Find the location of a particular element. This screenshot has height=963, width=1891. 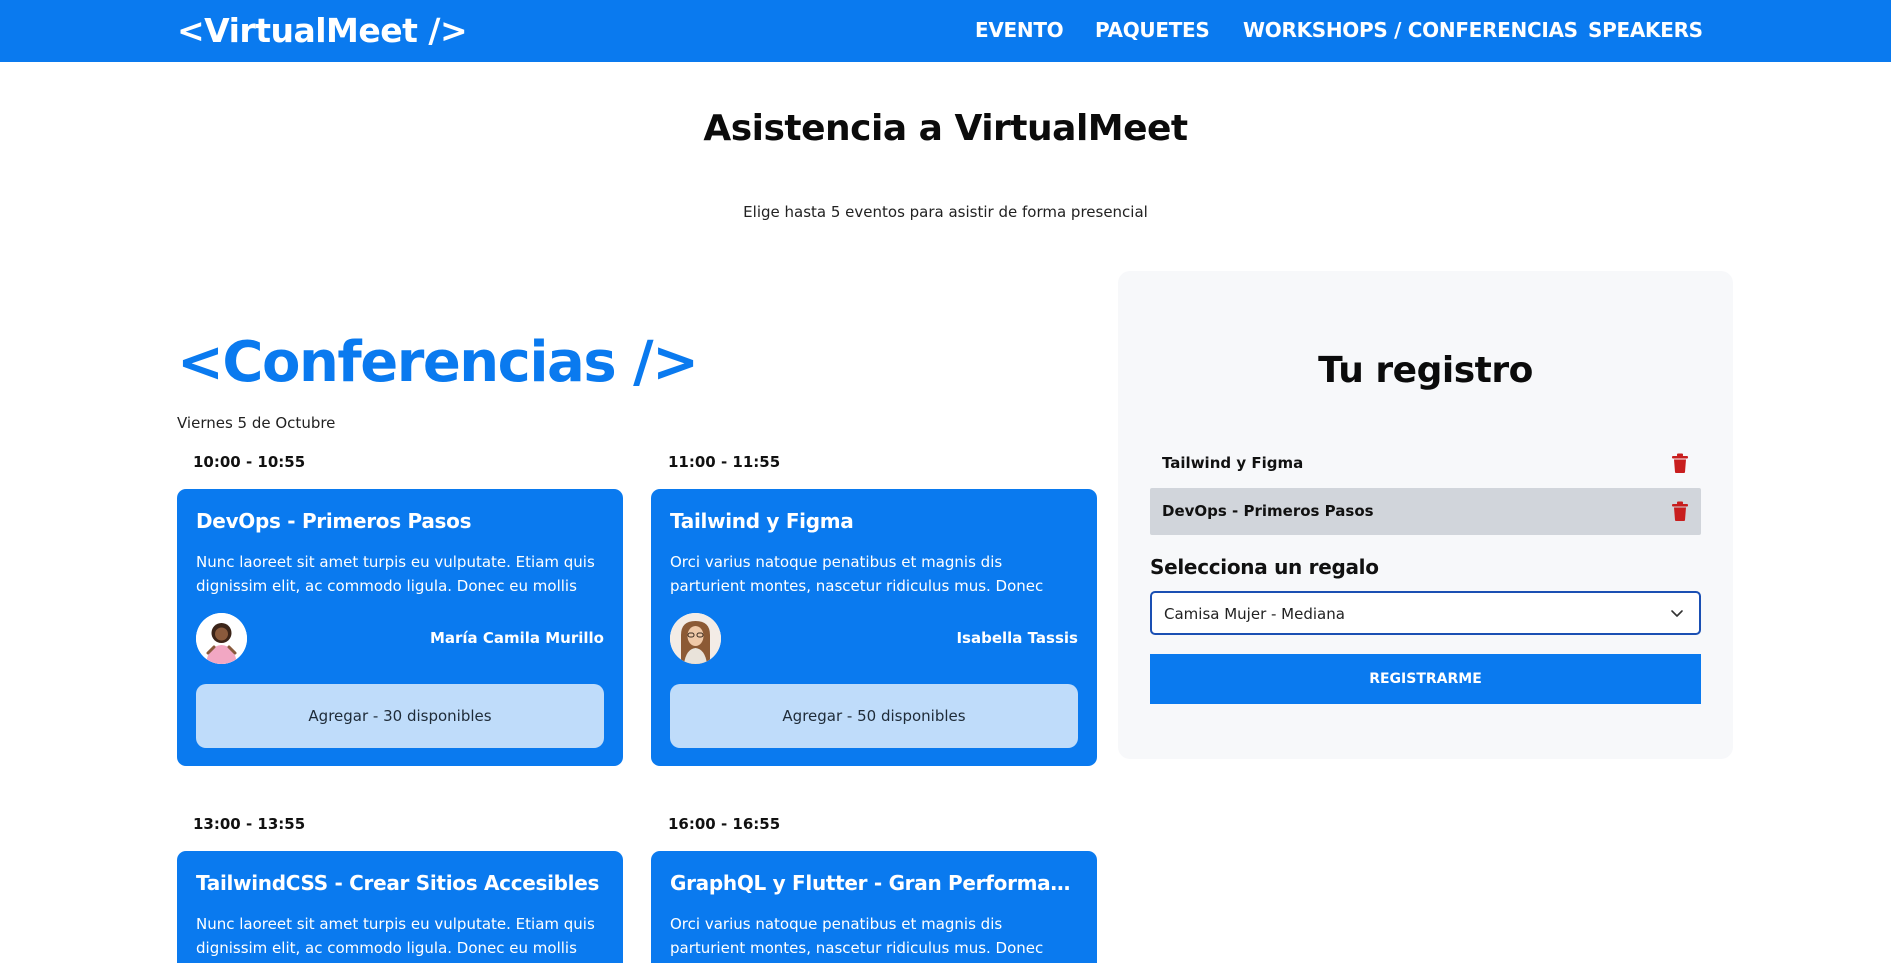

registration-item-label: Tailwind y Figma is located at coordinates (1233, 463).